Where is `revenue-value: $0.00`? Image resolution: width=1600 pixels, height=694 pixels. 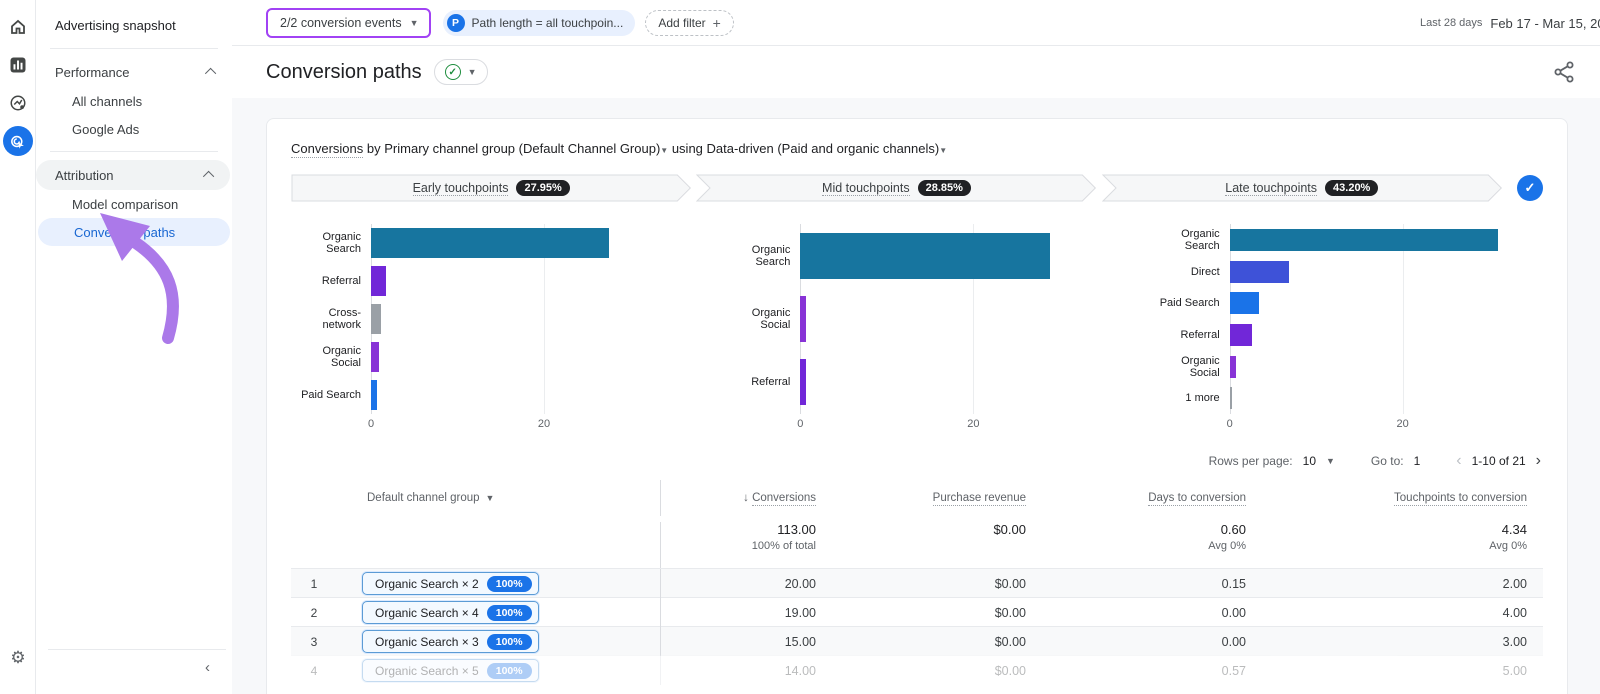 revenue-value: $0.00 is located at coordinates (1010, 612).